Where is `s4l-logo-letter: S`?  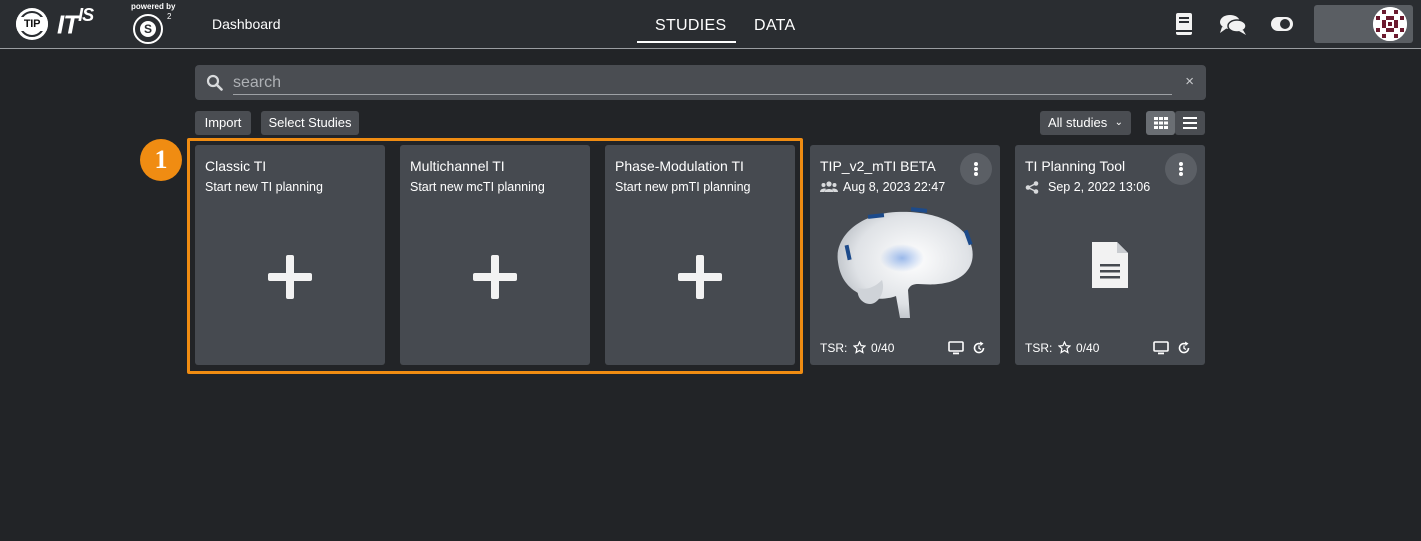
s4l-logo-letter: S is located at coordinates (148, 29).